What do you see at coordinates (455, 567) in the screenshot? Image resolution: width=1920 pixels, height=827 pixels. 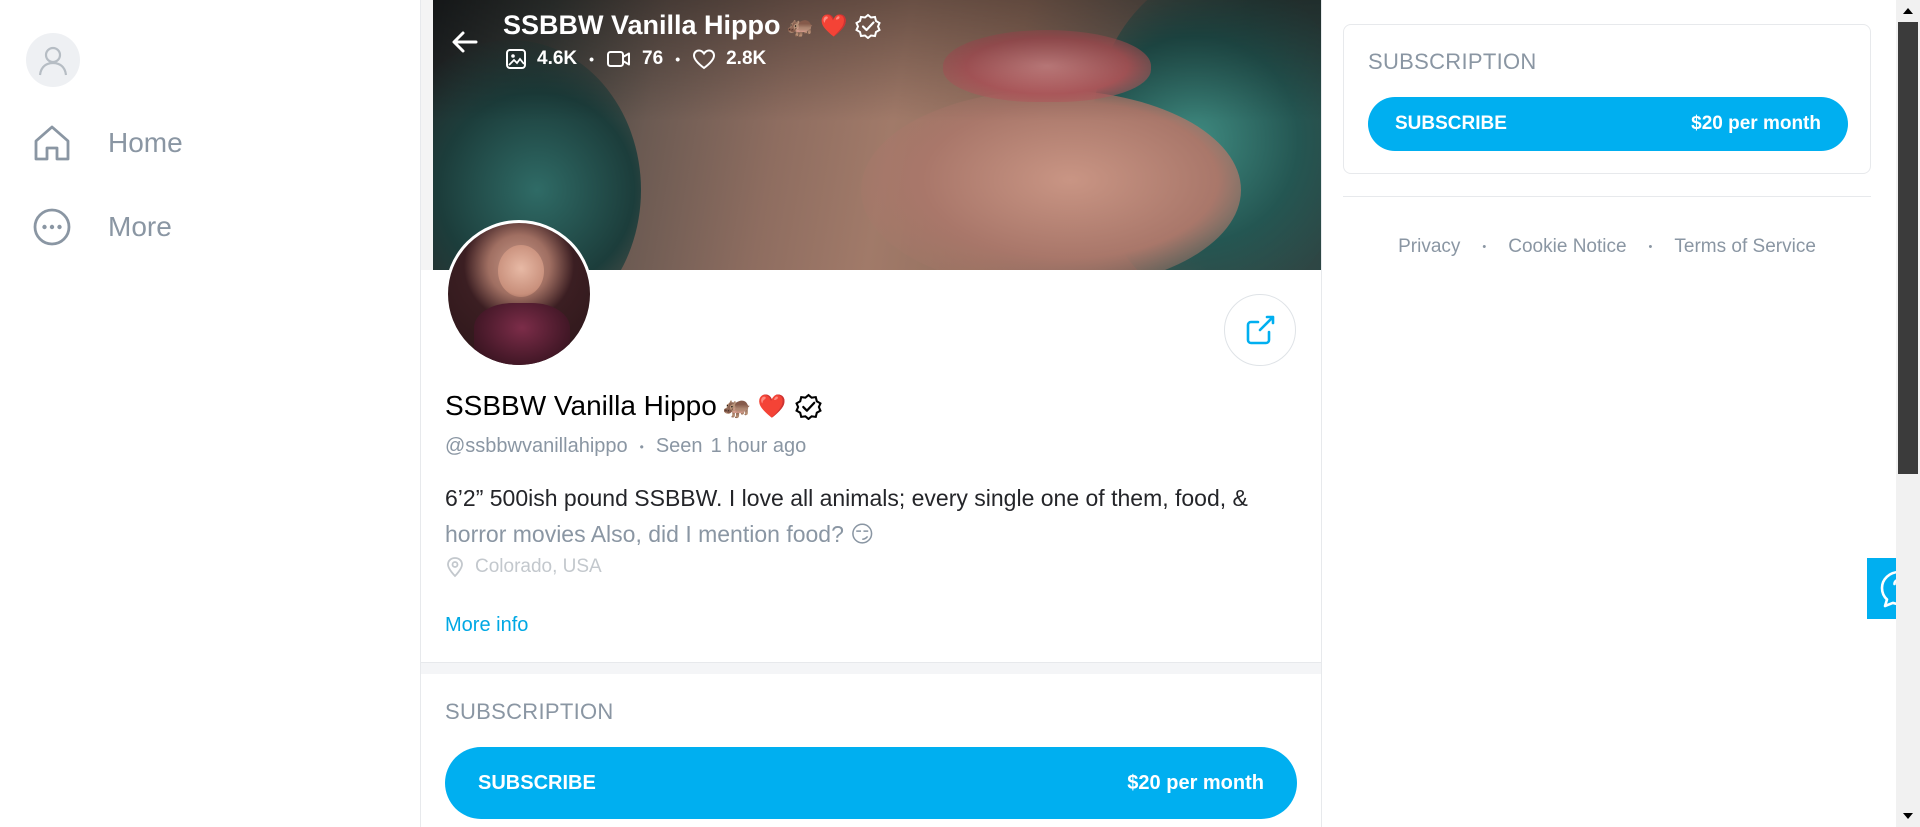 I see `location-pin-icon` at bounding box center [455, 567].